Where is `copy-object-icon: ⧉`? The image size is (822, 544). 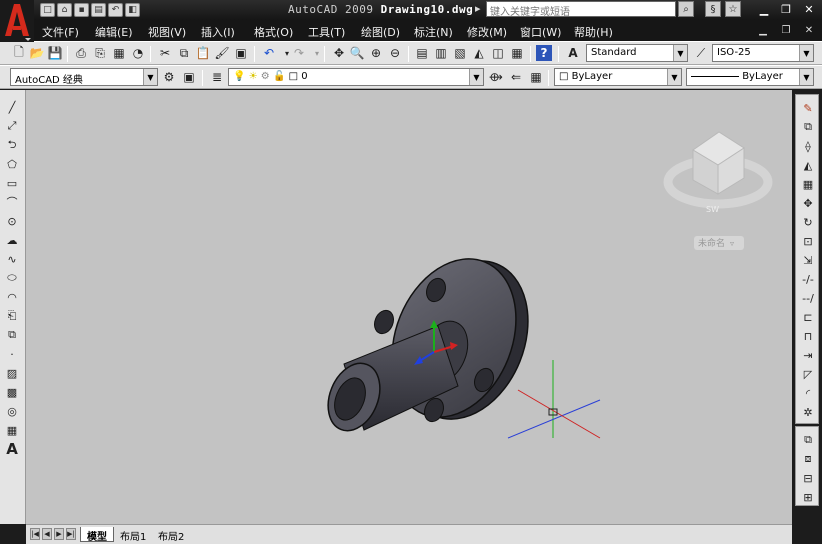 copy-object-icon: ⧉ is located at coordinates (808, 127).